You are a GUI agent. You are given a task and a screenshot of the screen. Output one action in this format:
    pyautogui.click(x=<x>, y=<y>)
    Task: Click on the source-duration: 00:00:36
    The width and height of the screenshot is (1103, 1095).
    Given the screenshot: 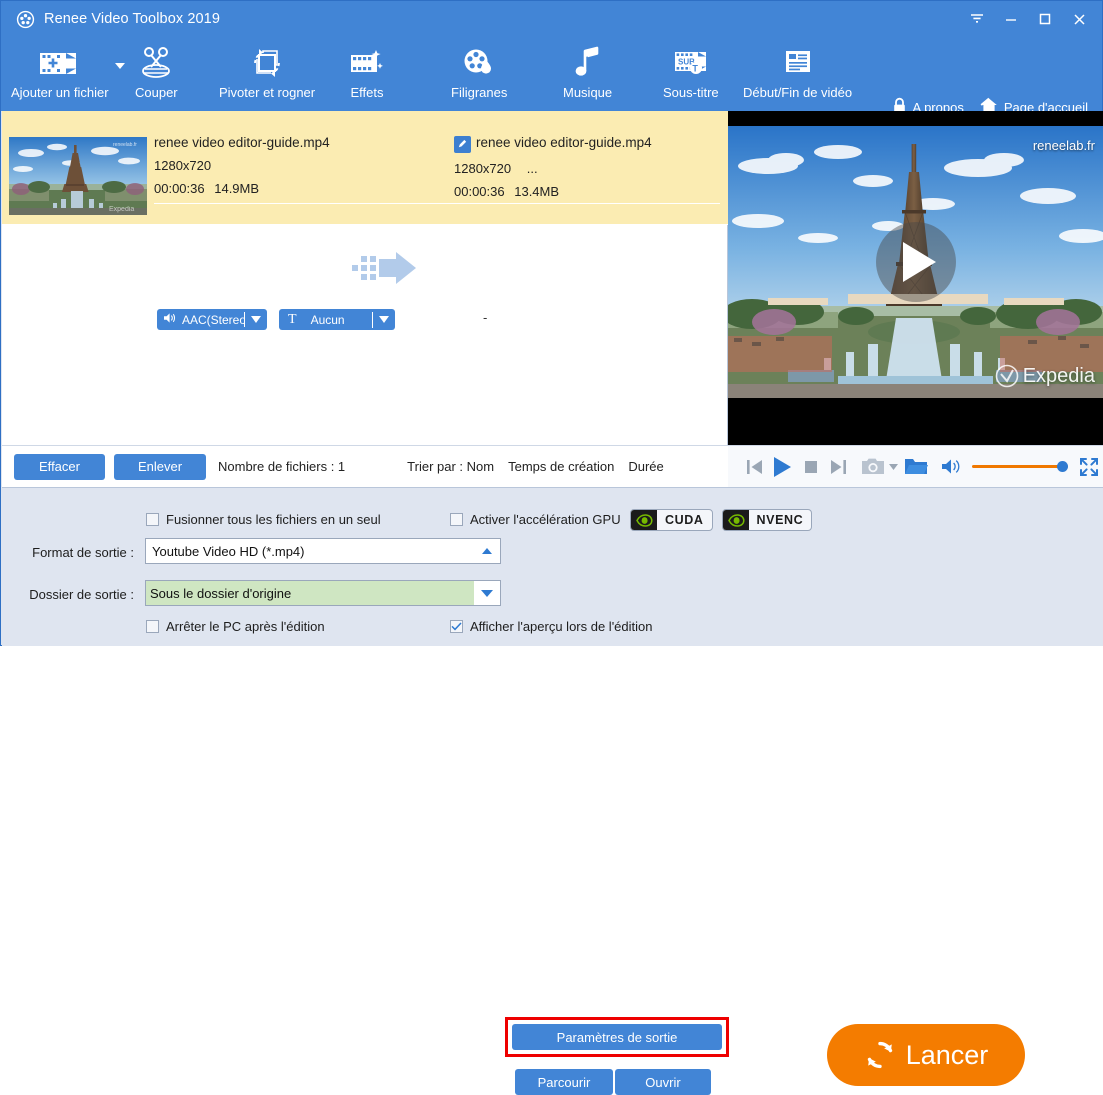 What is the action you would take?
    pyautogui.click(x=179, y=188)
    